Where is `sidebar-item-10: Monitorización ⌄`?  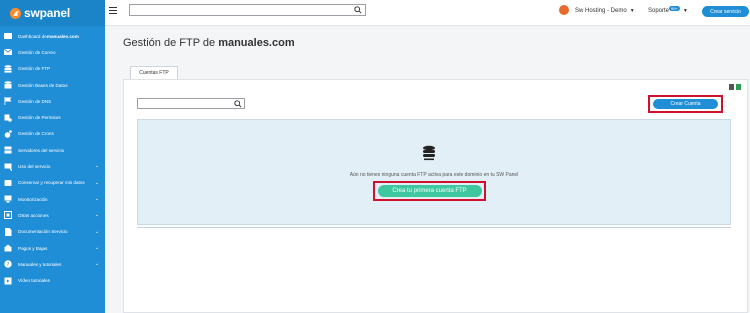 sidebar-item-10: Monitorización ⌄ is located at coordinates (52, 199).